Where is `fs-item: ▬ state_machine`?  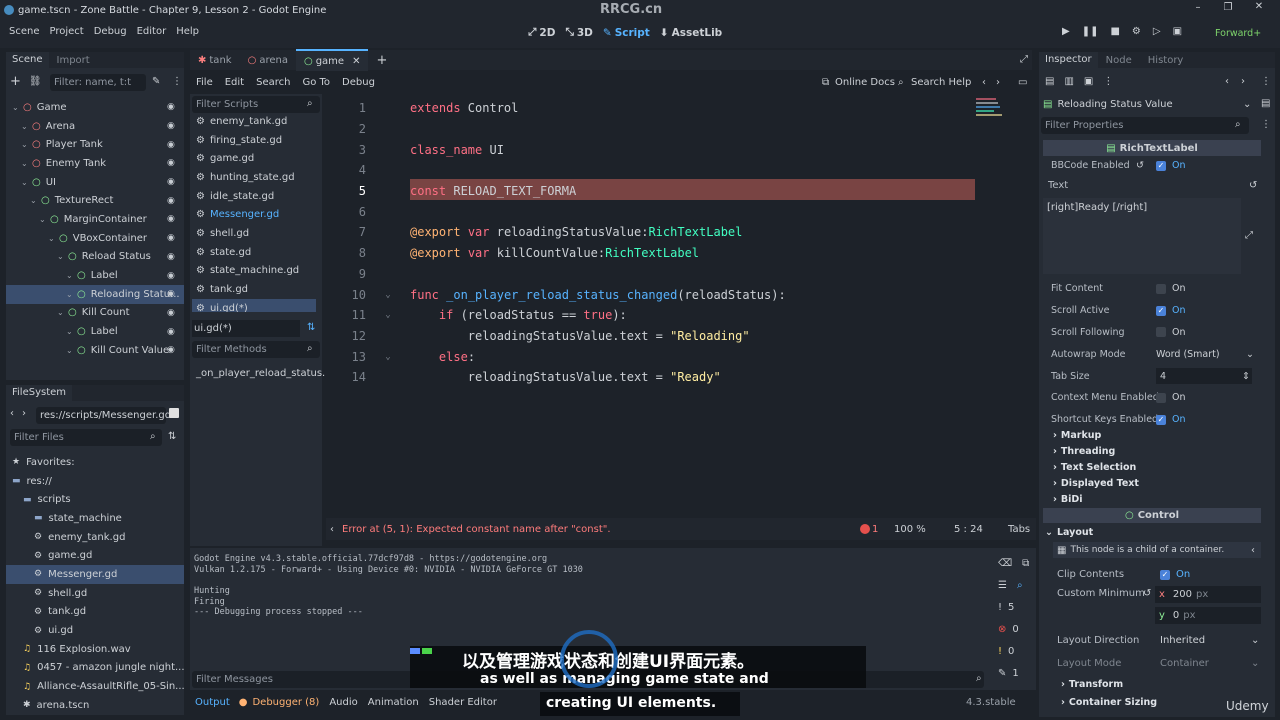 fs-item: ▬ state_machine is located at coordinates (95, 518).